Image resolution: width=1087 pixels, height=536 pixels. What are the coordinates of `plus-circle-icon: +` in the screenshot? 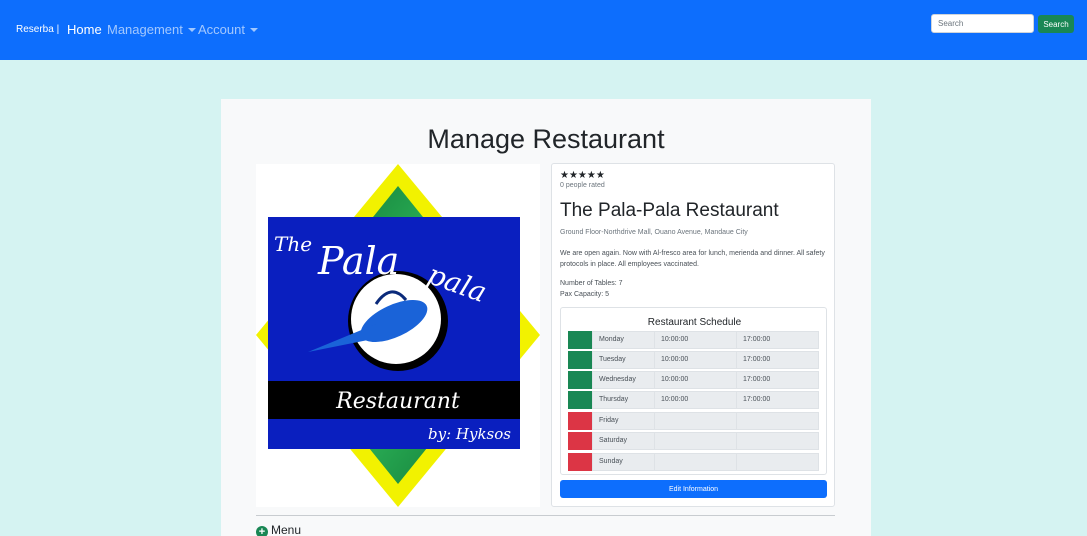 It's located at (262, 531).